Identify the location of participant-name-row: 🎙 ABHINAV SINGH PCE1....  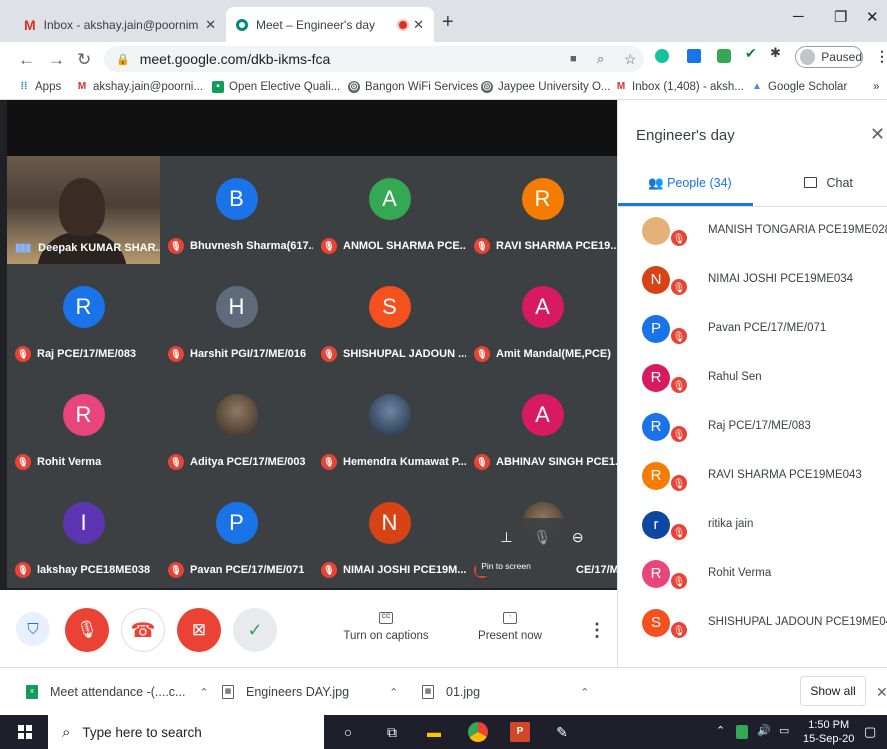
(546, 462).